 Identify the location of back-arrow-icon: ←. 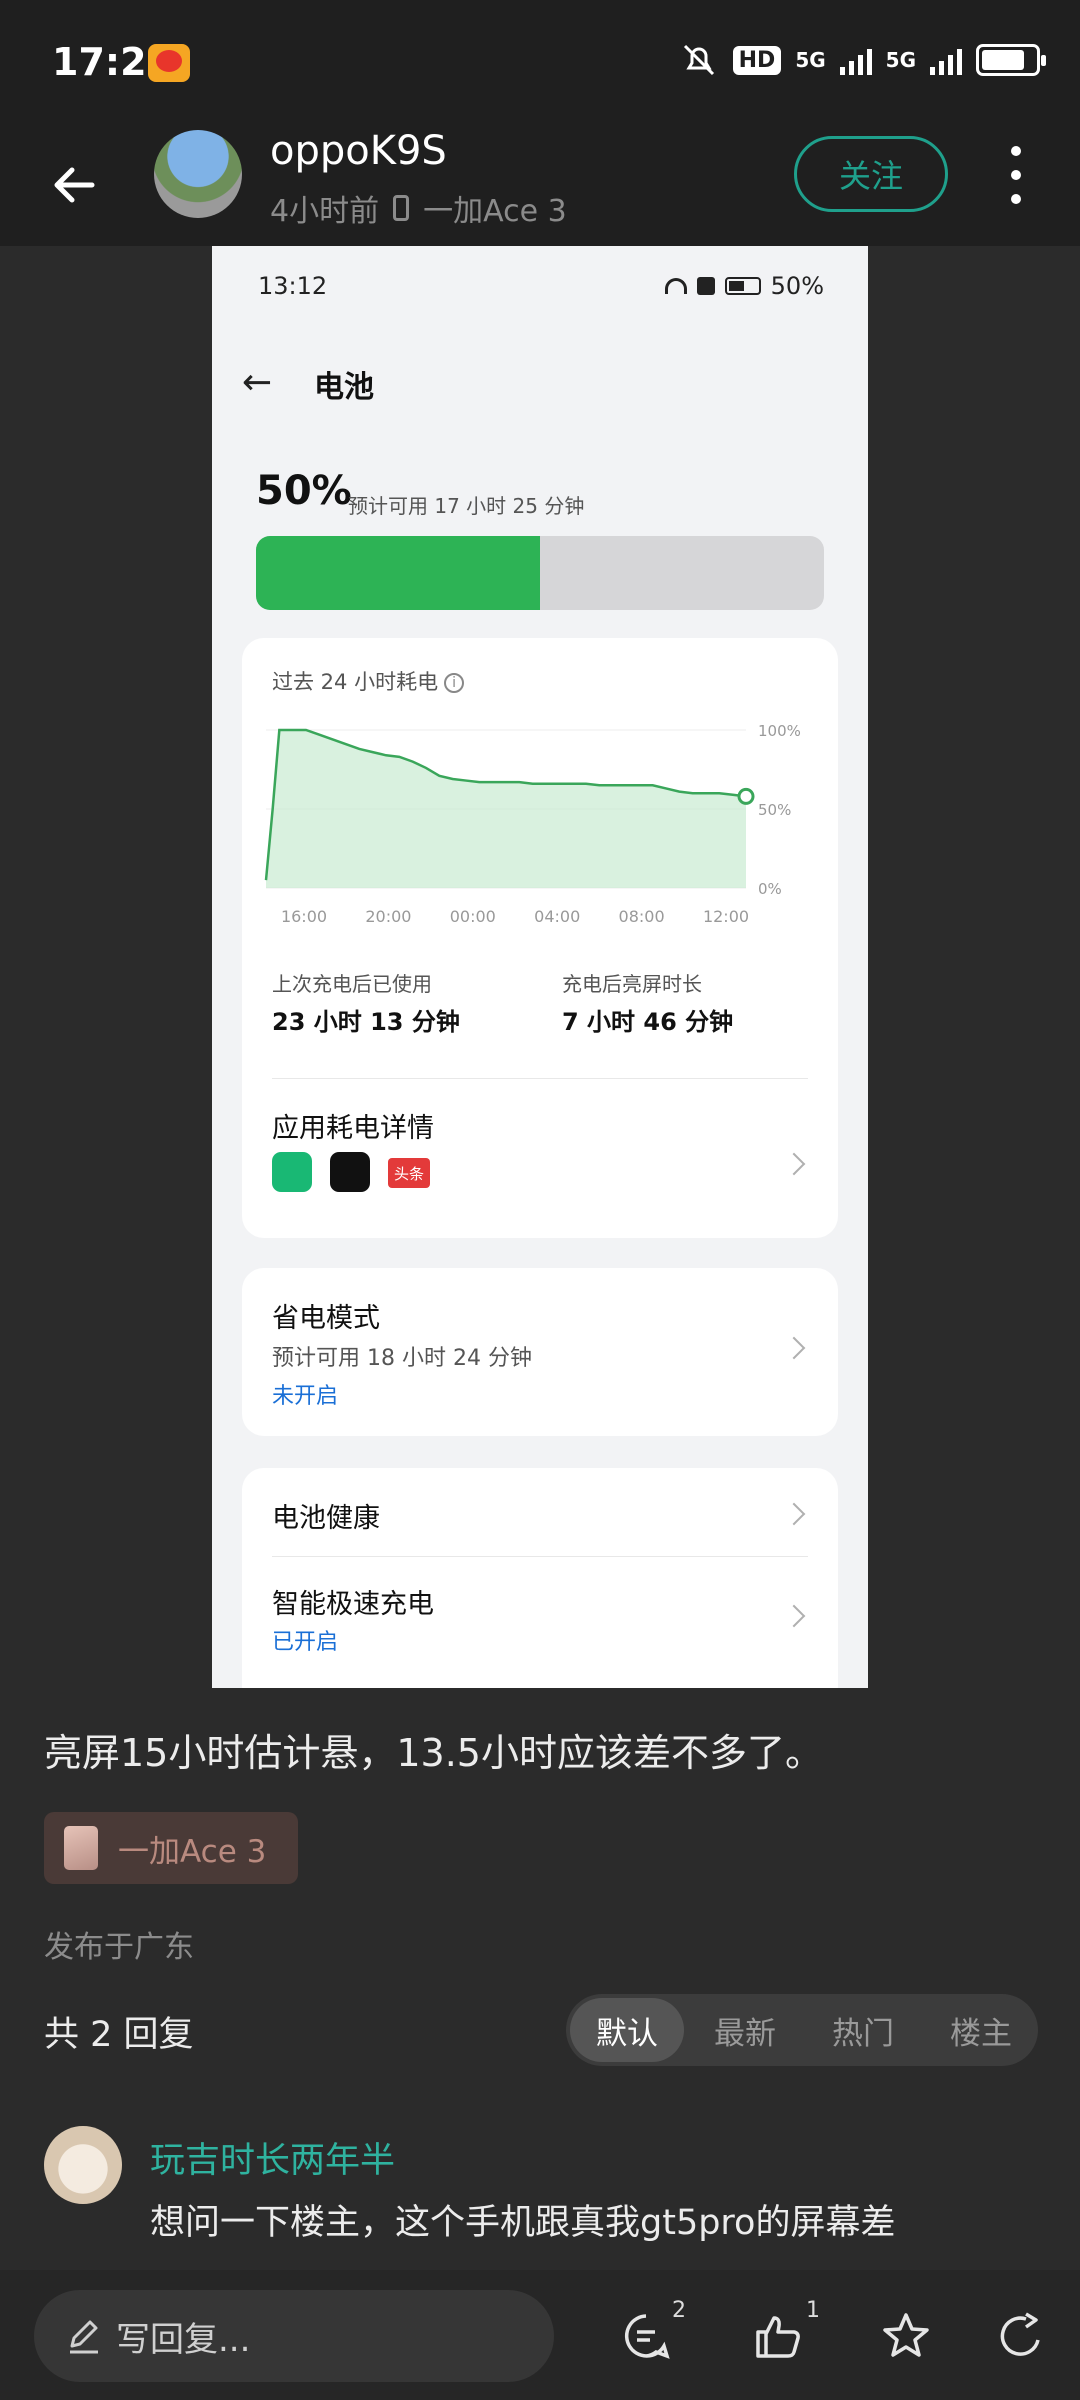
(257, 382).